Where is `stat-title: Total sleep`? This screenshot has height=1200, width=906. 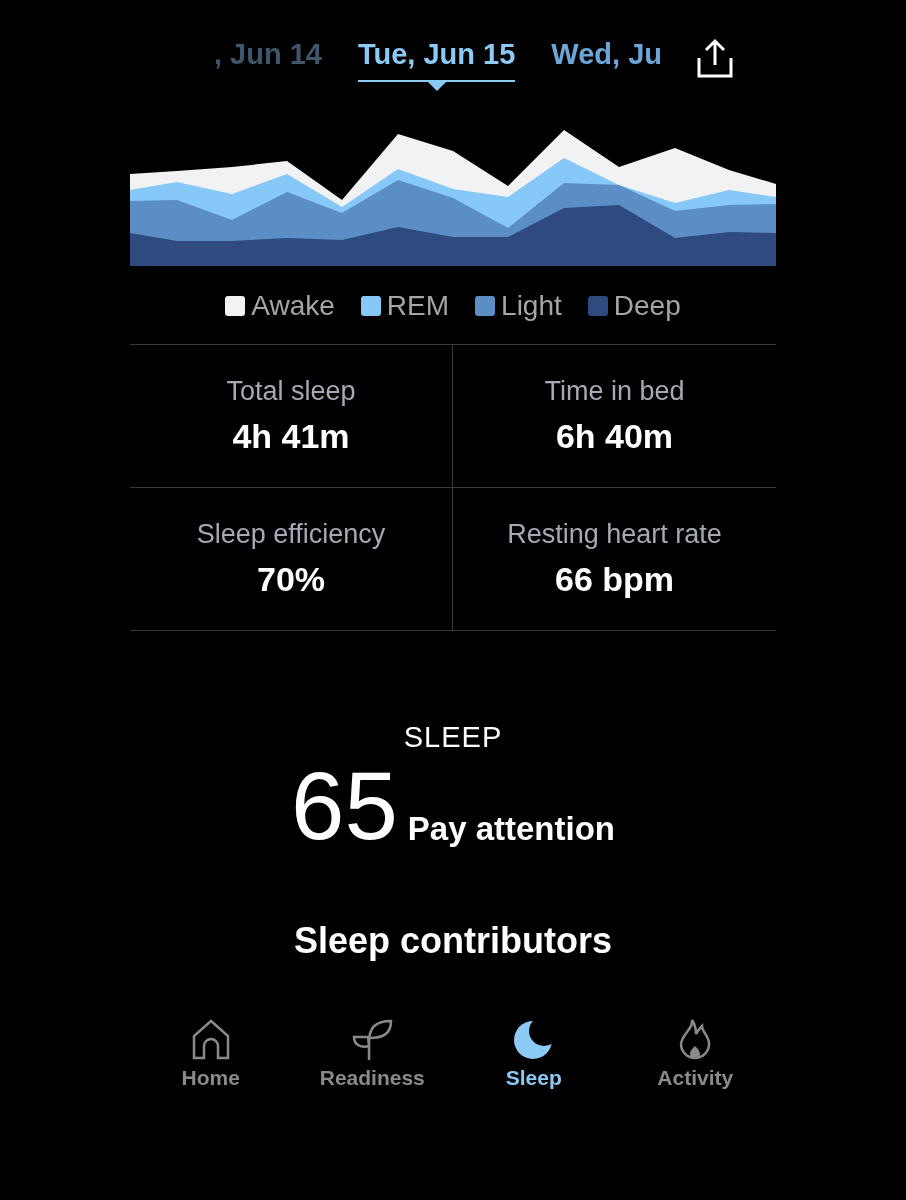 stat-title: Total sleep is located at coordinates (291, 391).